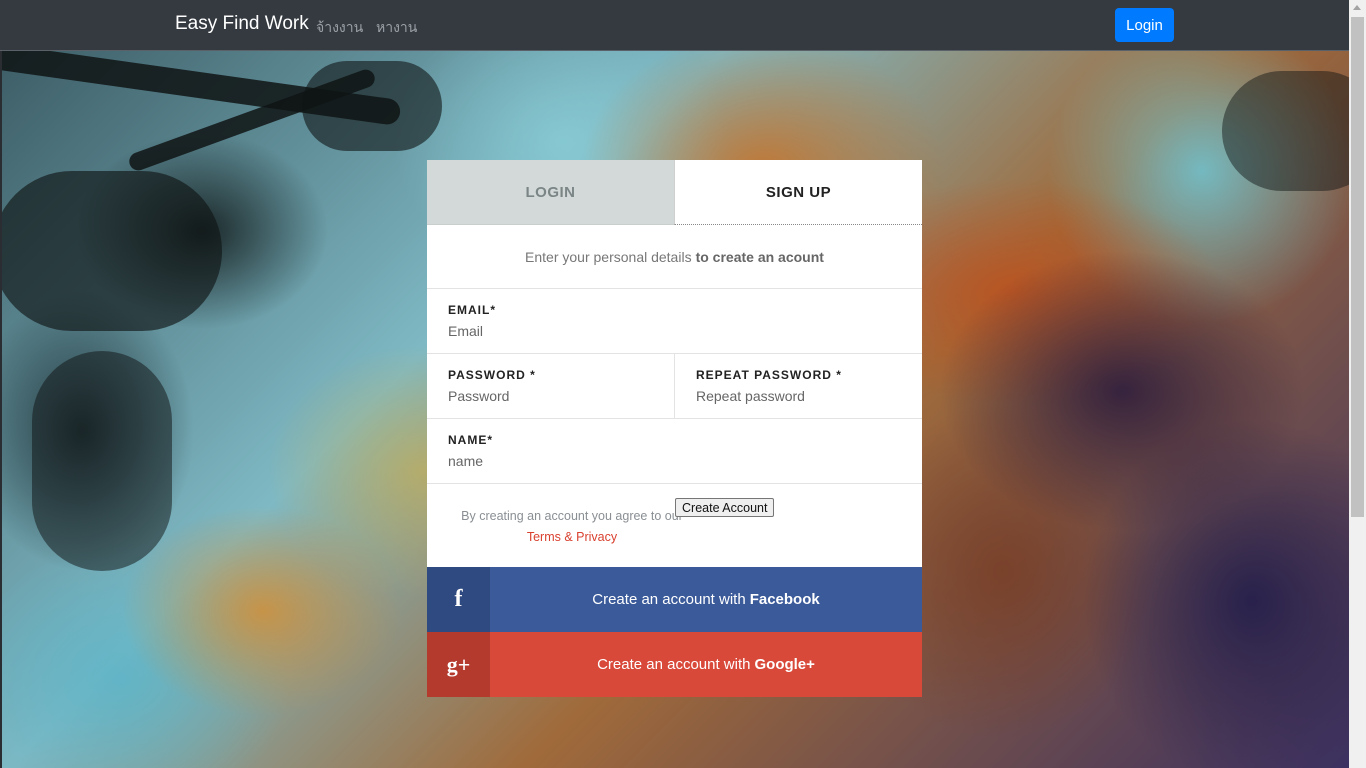 The height and width of the screenshot is (768, 1366). Describe the element at coordinates (458, 599) in the screenshot. I see `facebook-icon: f` at that location.